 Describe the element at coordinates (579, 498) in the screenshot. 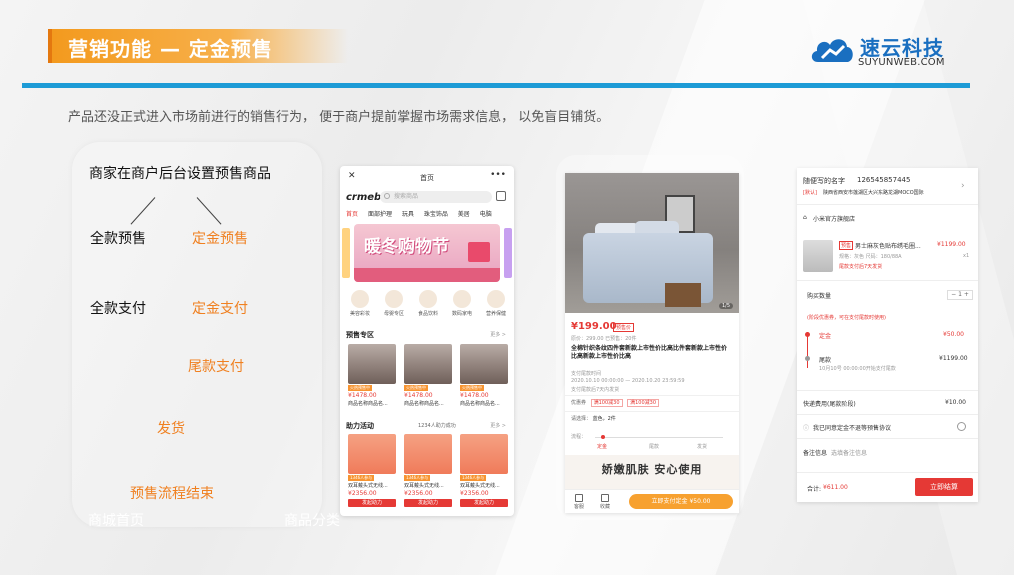

I see `service-icon` at that location.